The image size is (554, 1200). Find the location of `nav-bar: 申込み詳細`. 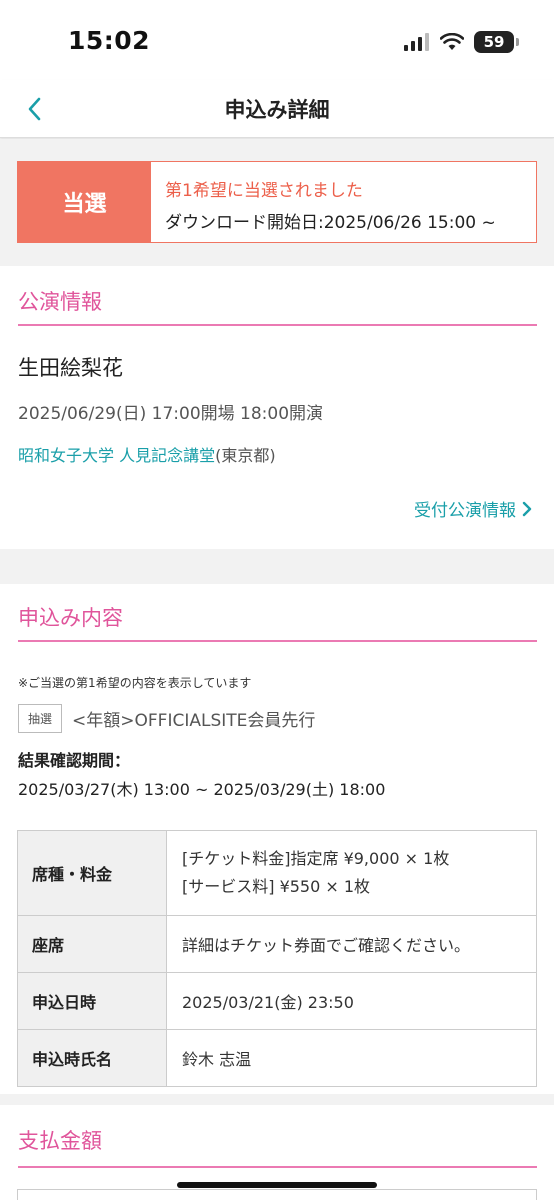

nav-bar: 申込み詳細 is located at coordinates (277, 109).